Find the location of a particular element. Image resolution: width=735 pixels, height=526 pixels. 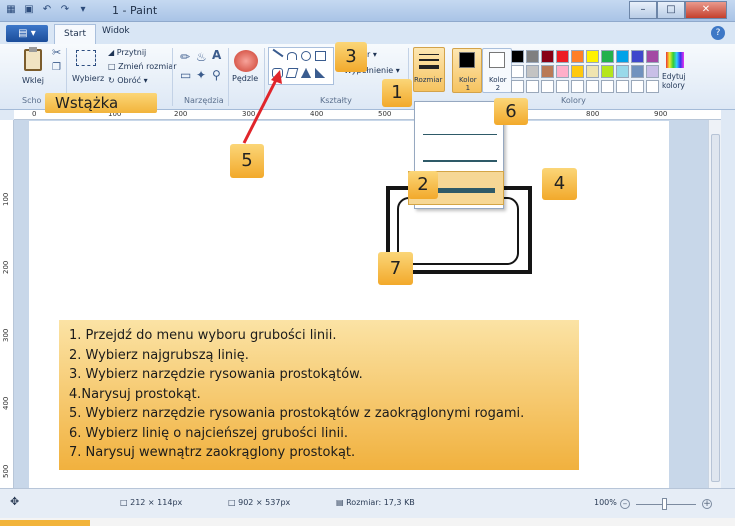

image-size-icon: □ is located at coordinates (233, 502).